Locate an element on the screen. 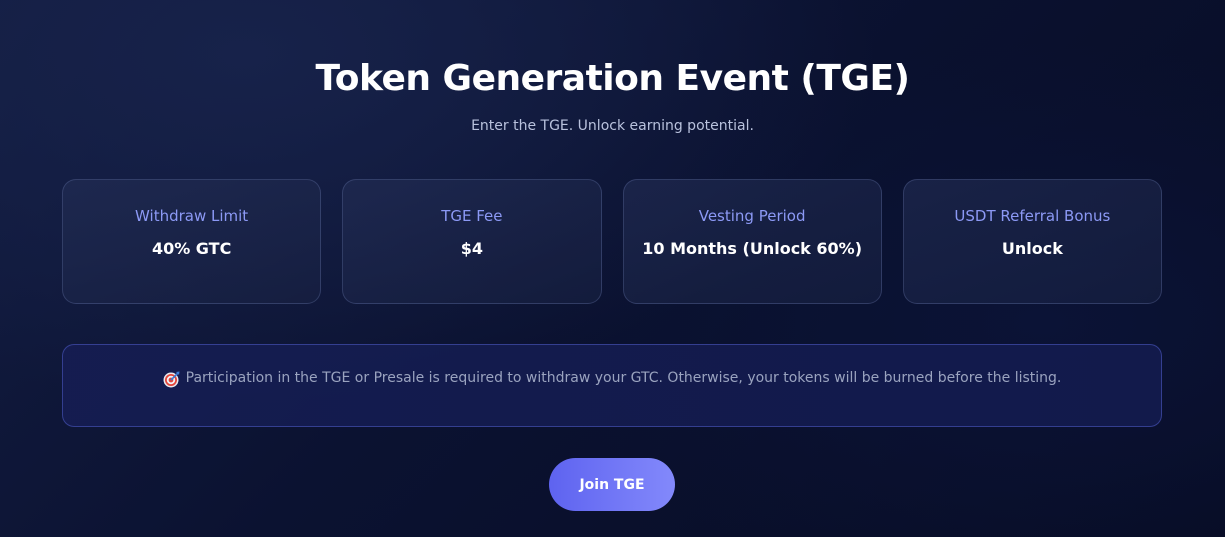 Image resolution: width=1225 pixels, height=537 pixels. card-withdraw-limit: Withdraw Limit 40% GTC is located at coordinates (192, 241).